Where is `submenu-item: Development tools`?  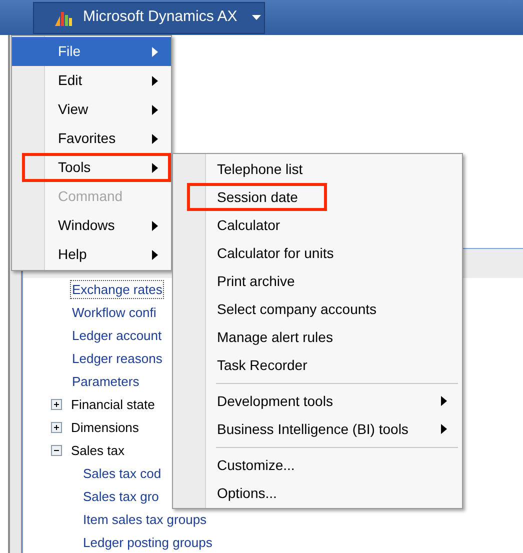 submenu-item: Development tools is located at coordinates (317, 401).